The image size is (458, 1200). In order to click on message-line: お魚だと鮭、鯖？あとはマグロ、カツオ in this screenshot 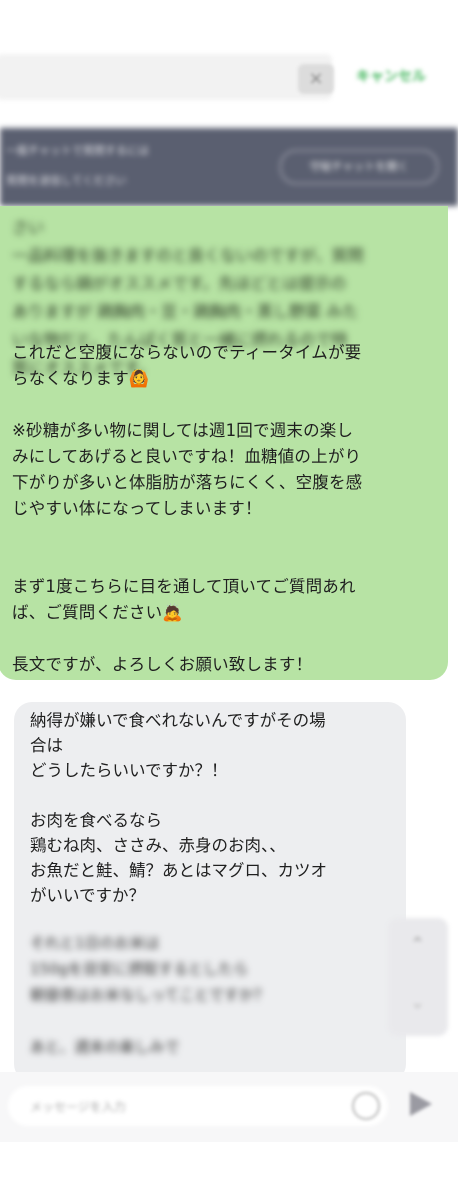, I will do `click(178, 870)`.